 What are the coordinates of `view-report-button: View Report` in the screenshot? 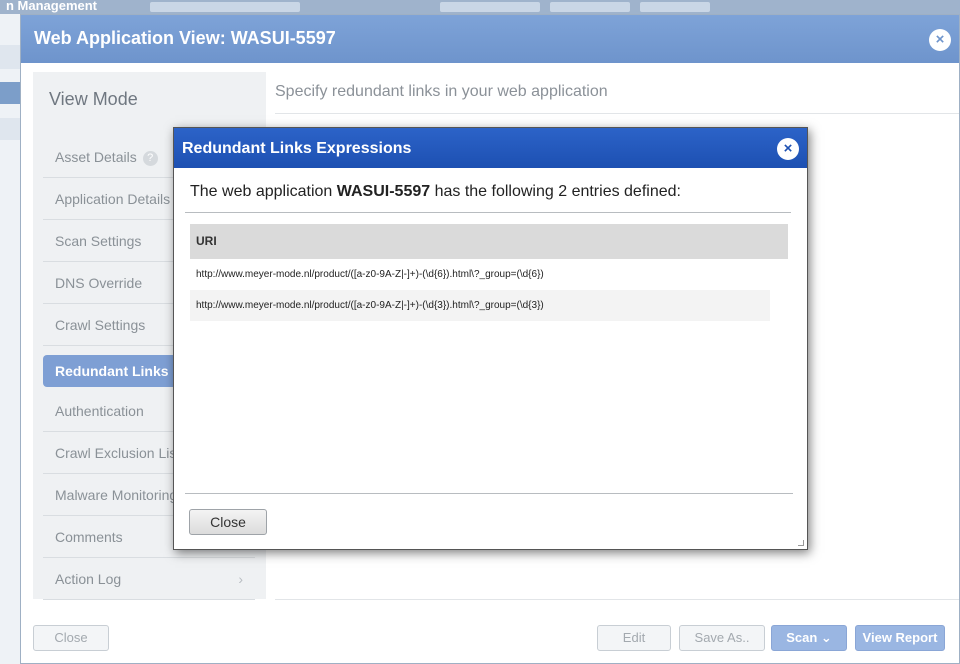 It's located at (900, 638).